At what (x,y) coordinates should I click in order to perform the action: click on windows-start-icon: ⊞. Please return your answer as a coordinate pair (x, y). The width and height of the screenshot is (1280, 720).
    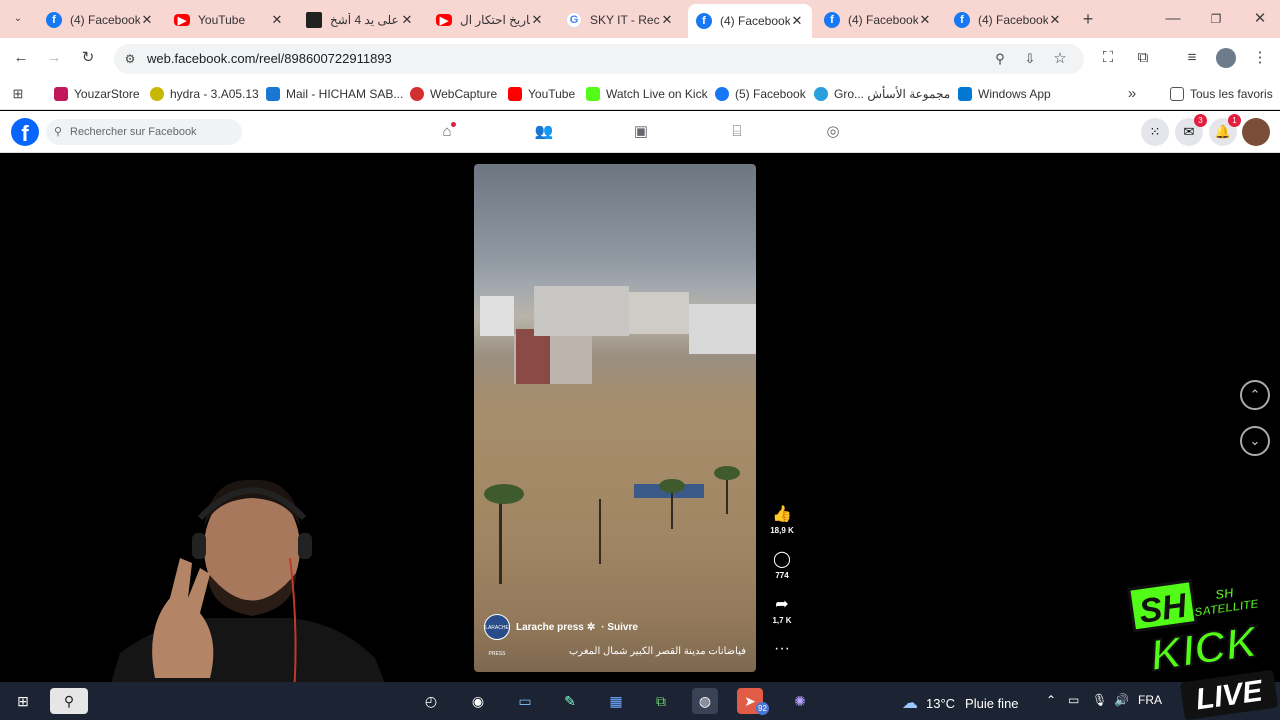
    Looking at the image, I should click on (23, 701).